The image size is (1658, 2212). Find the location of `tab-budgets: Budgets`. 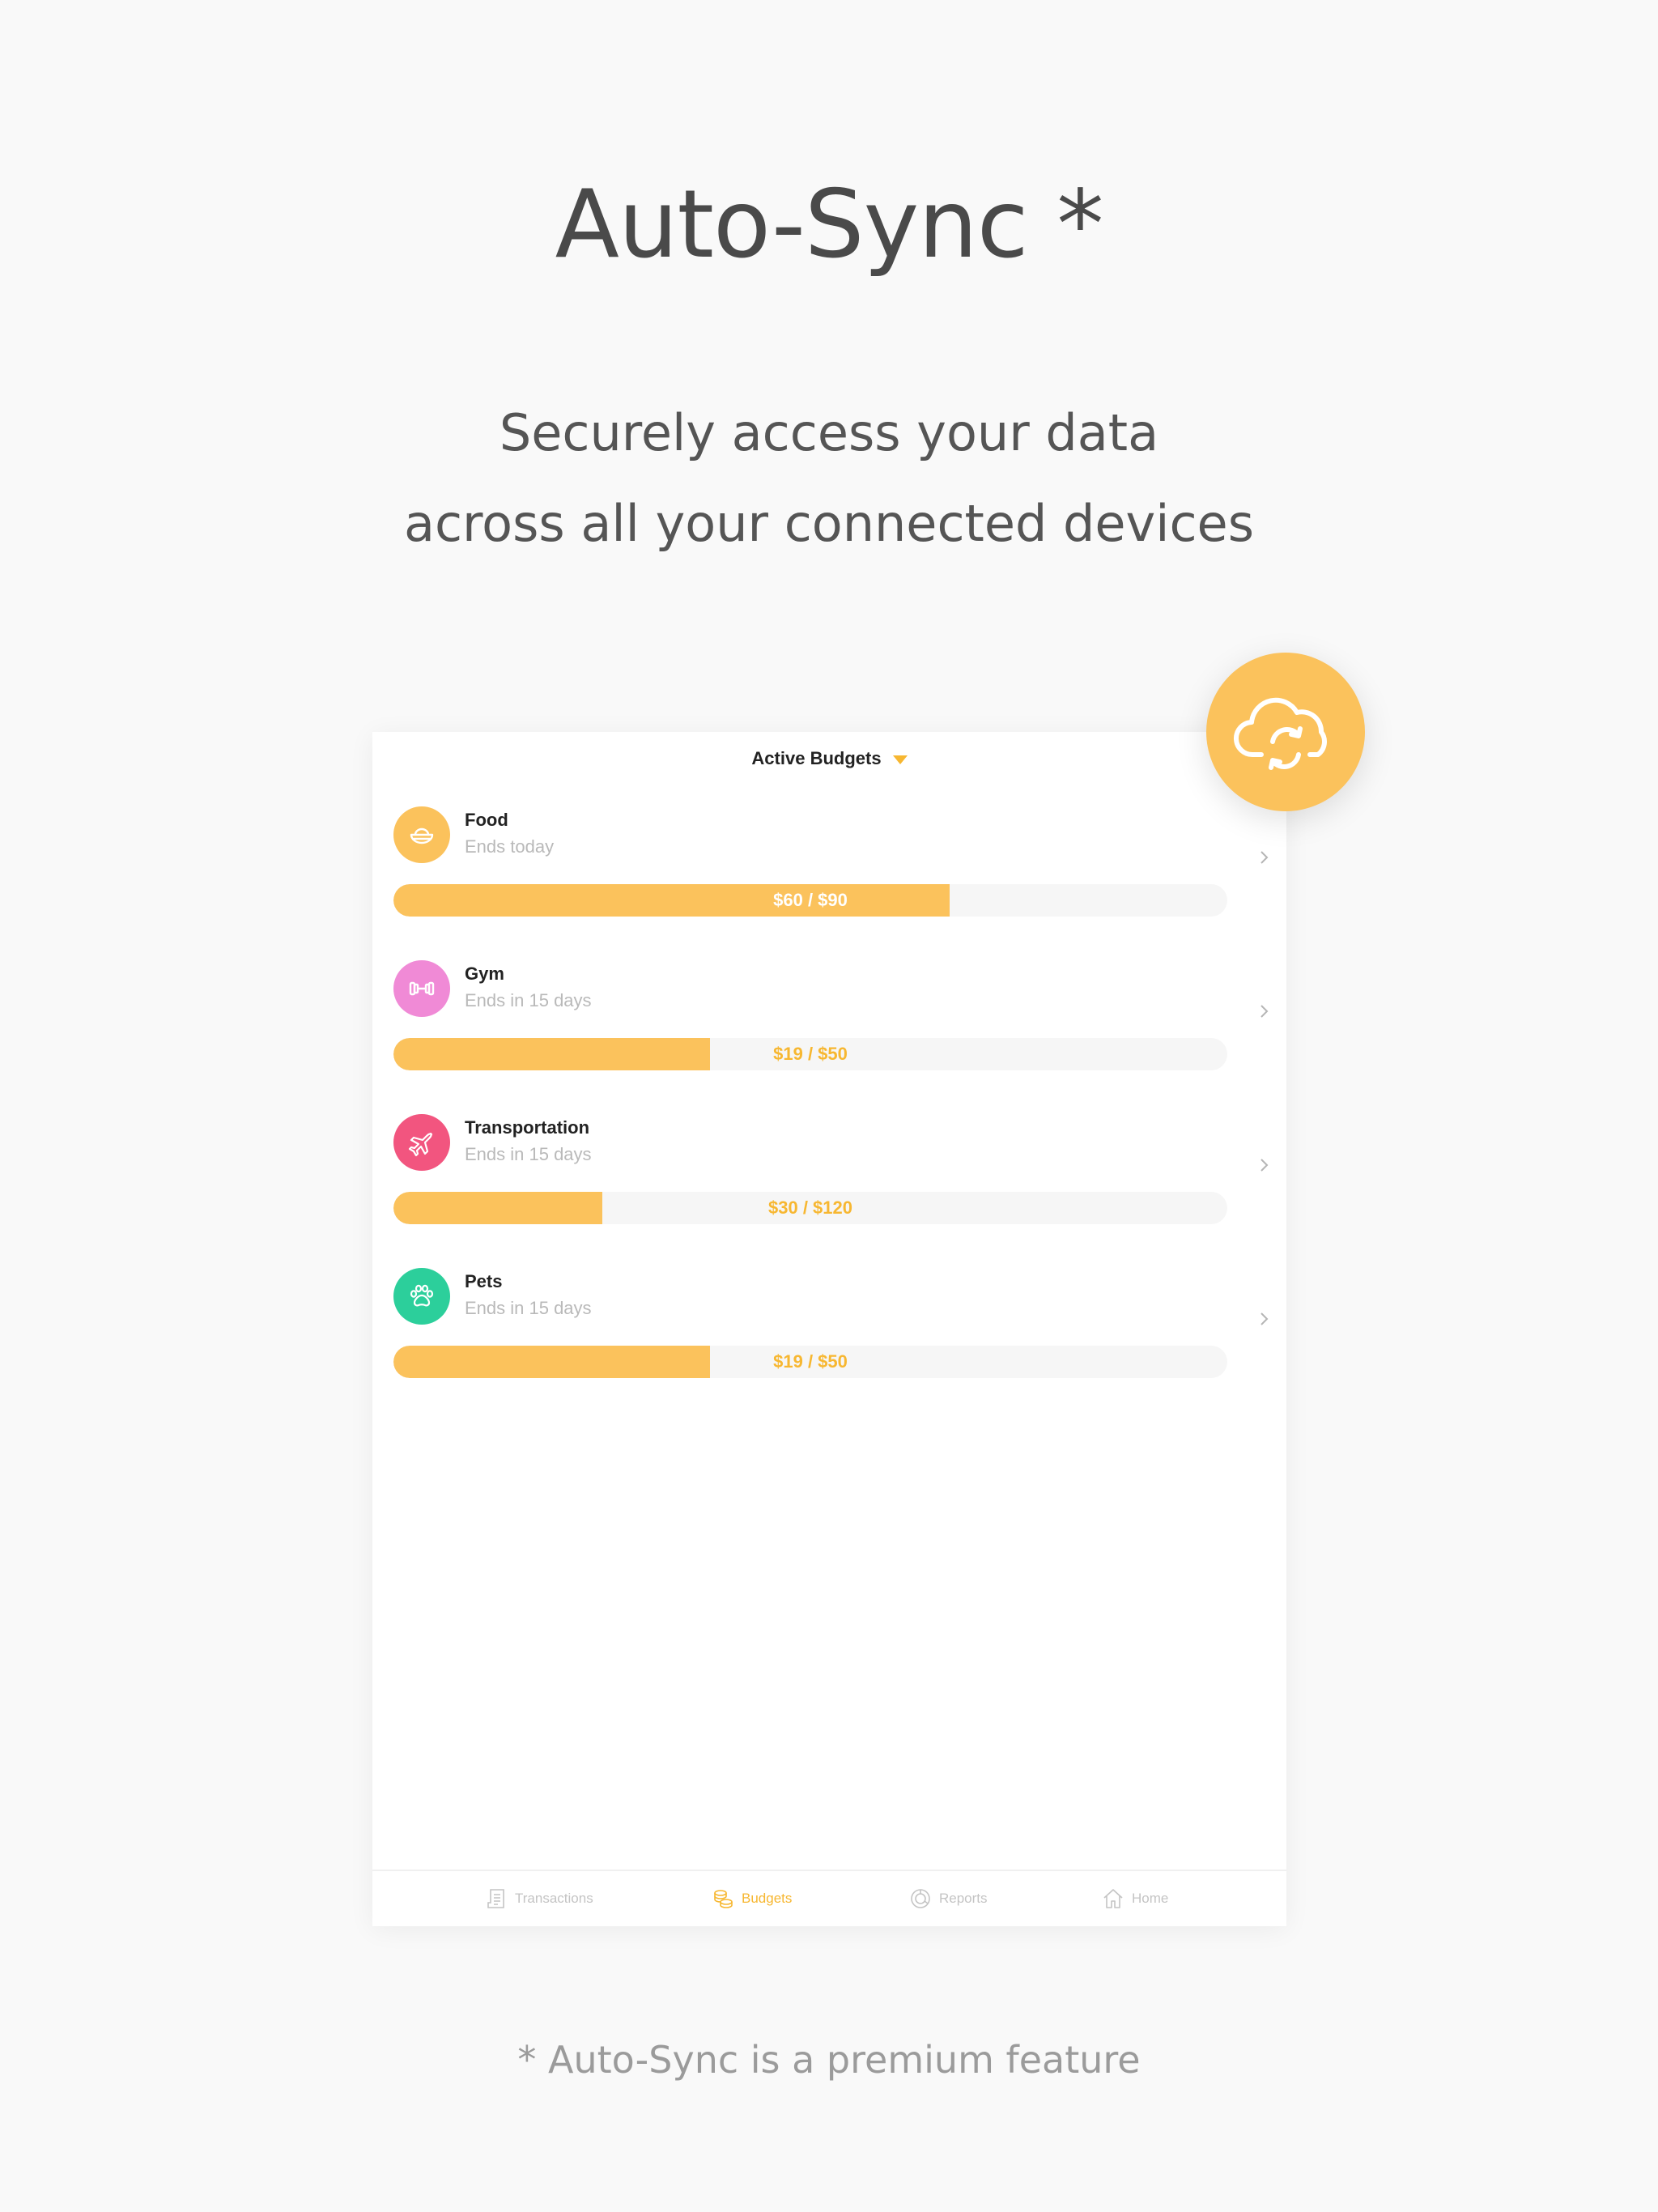

tab-budgets: Budgets is located at coordinates (751, 1898).